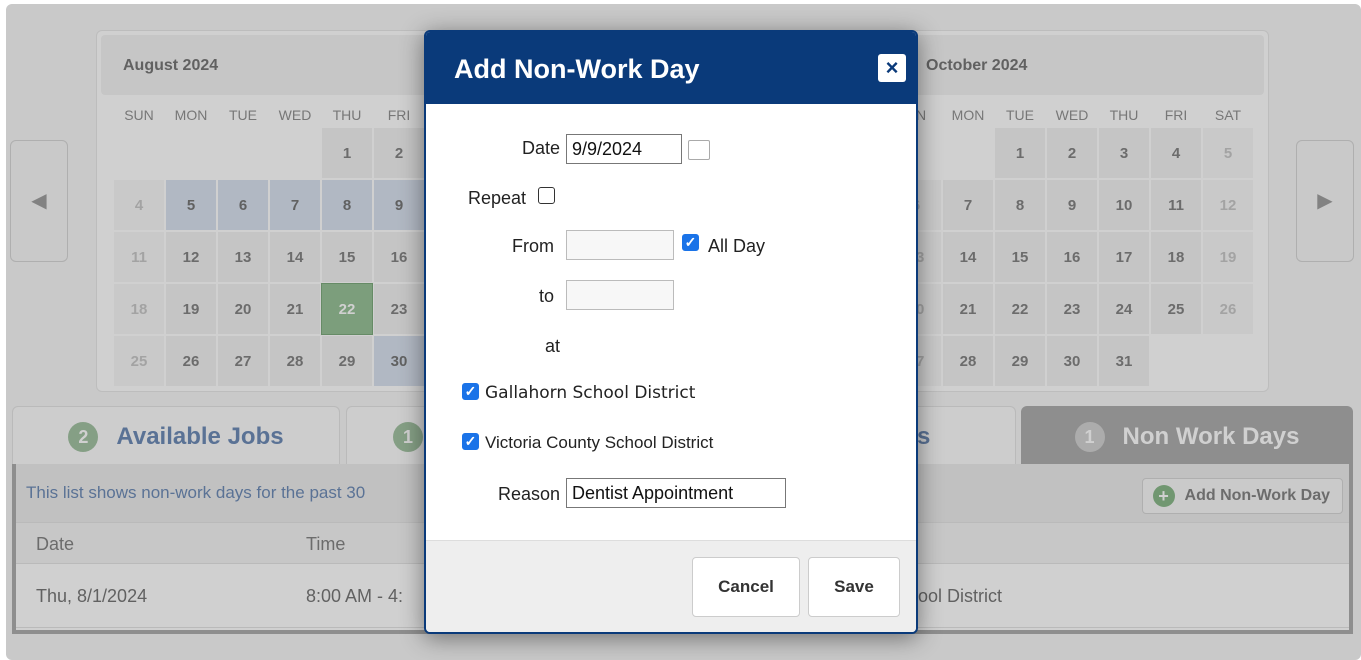  Describe the element at coordinates (699, 150) in the screenshot. I see `calendar-icon` at that location.